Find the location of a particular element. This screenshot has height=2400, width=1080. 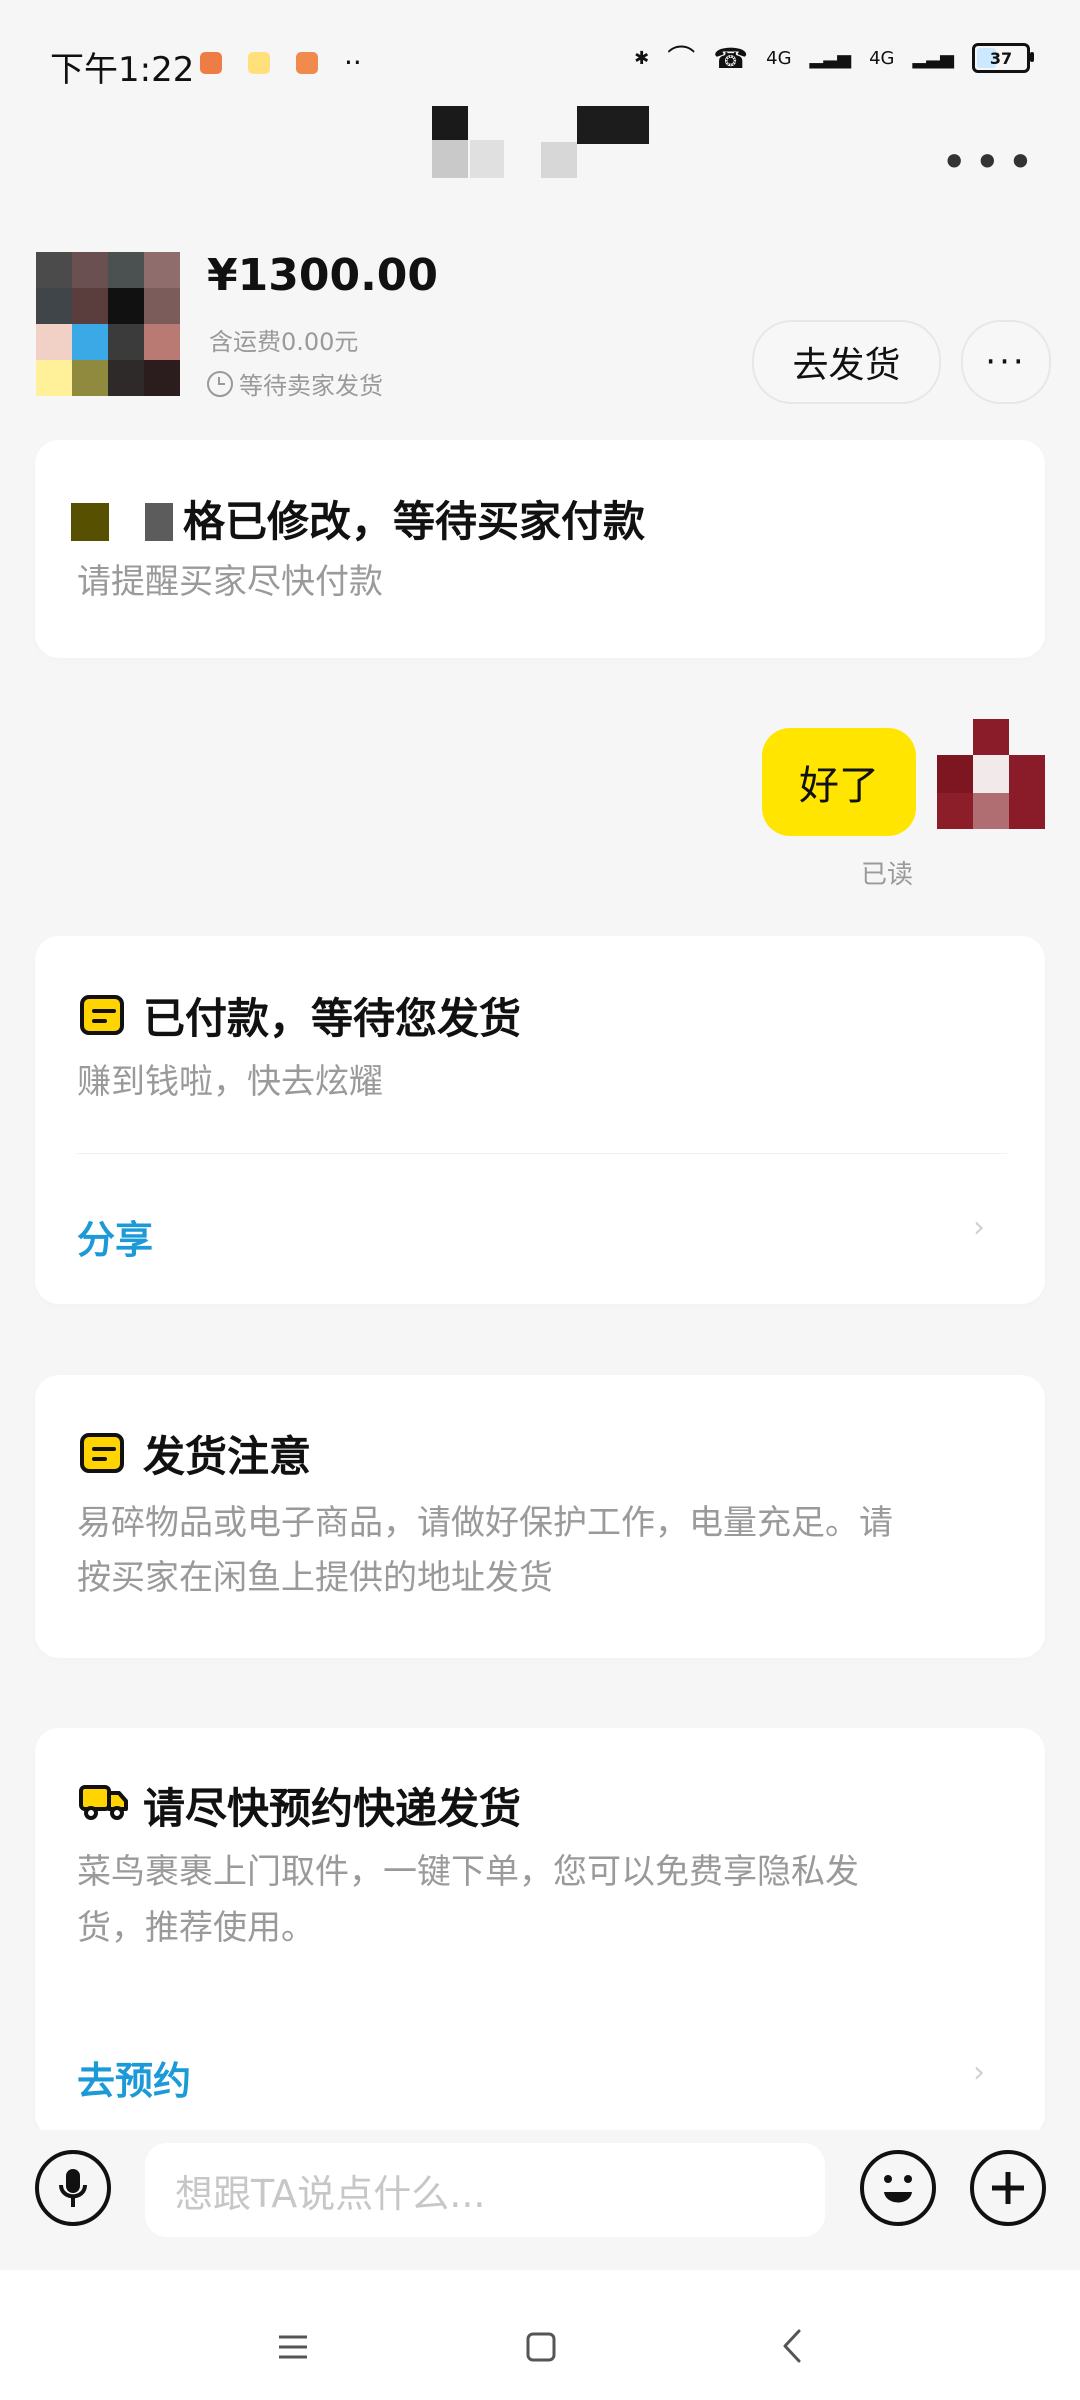

shipping-notice-line2: 按买家在闲鱼上提供的地址发货 is located at coordinates (315, 1578).